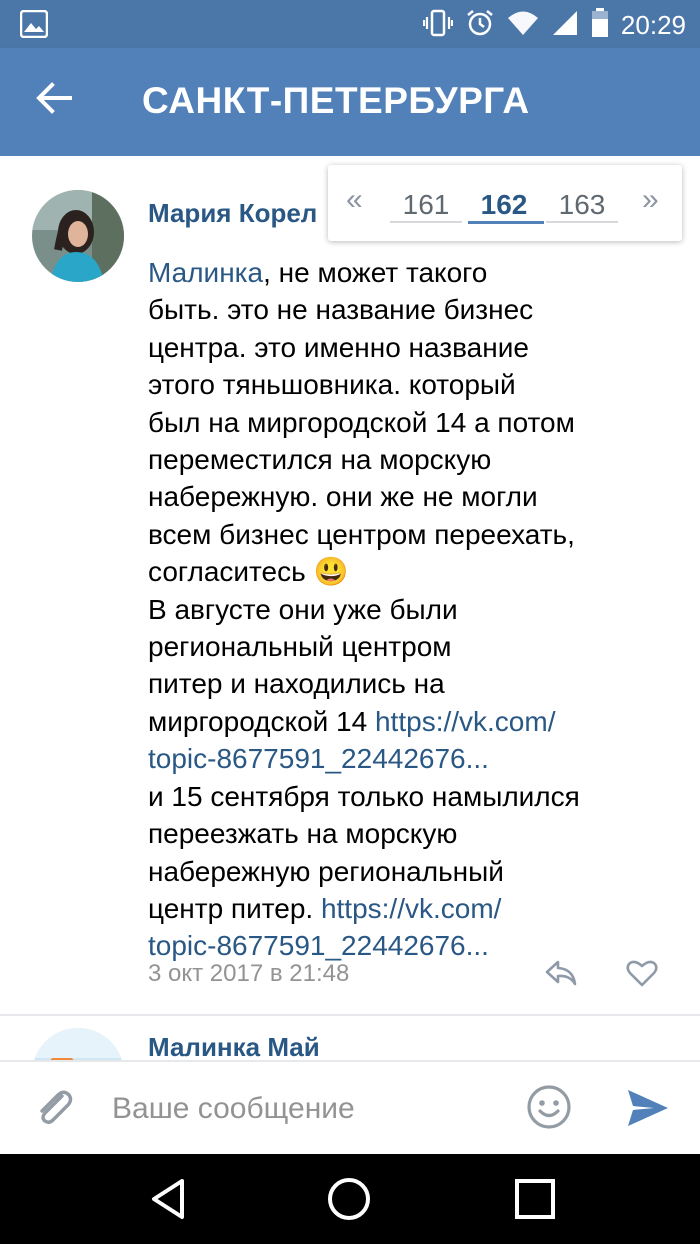 The height and width of the screenshot is (1244, 700). I want to click on comment-line: набережную региональный, so click(408, 871).